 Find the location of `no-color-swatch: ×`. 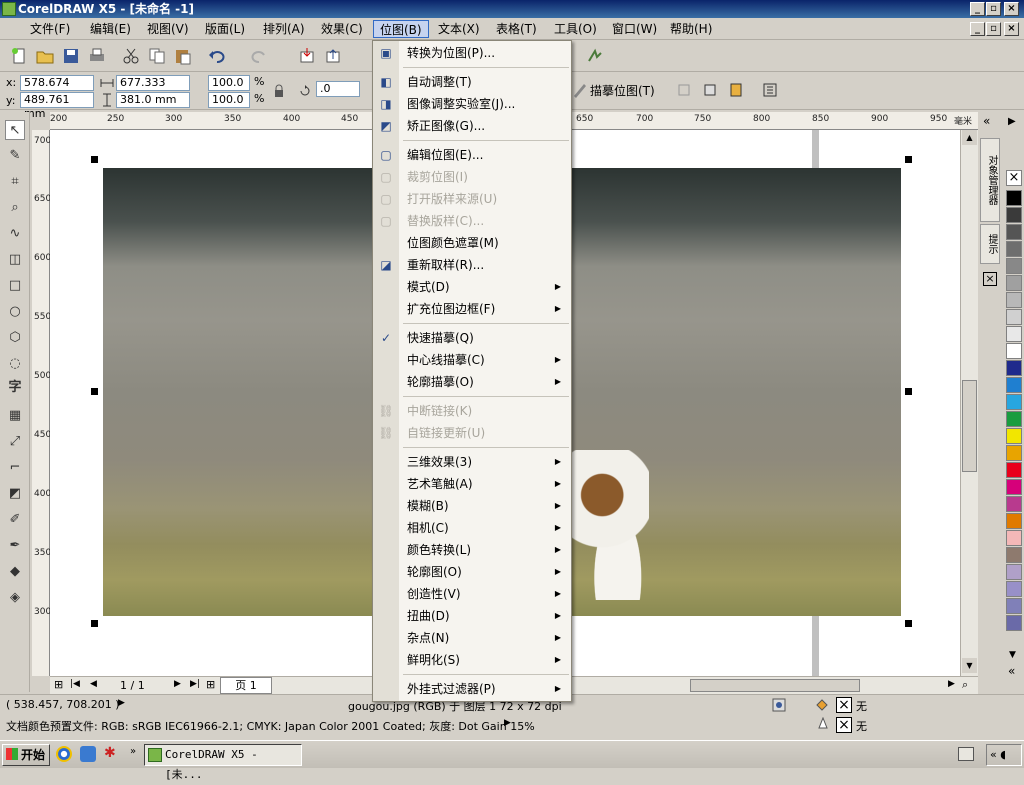

no-color-swatch: × is located at coordinates (1014, 178).